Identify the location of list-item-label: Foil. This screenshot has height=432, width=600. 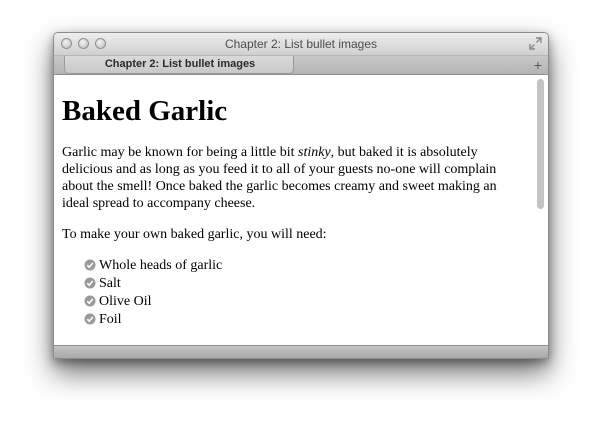
(110, 319).